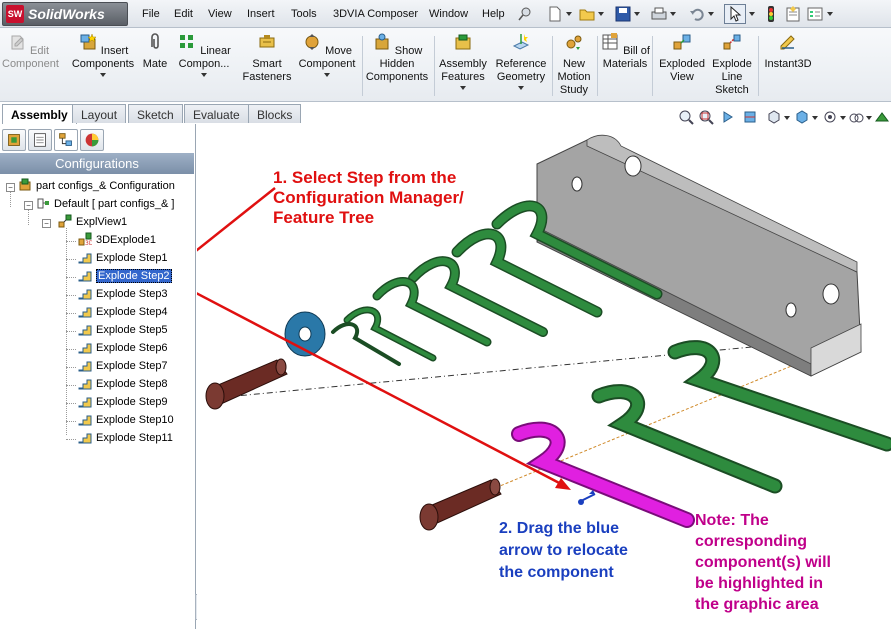  What do you see at coordinates (92, 222) in the screenshot?
I see `tree-explview1: ExplView1` at bounding box center [92, 222].